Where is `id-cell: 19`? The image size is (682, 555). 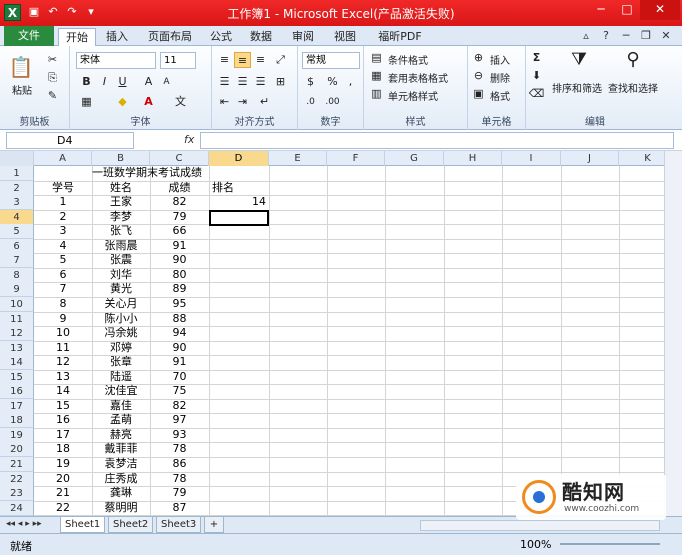 id-cell: 19 is located at coordinates (63, 464).